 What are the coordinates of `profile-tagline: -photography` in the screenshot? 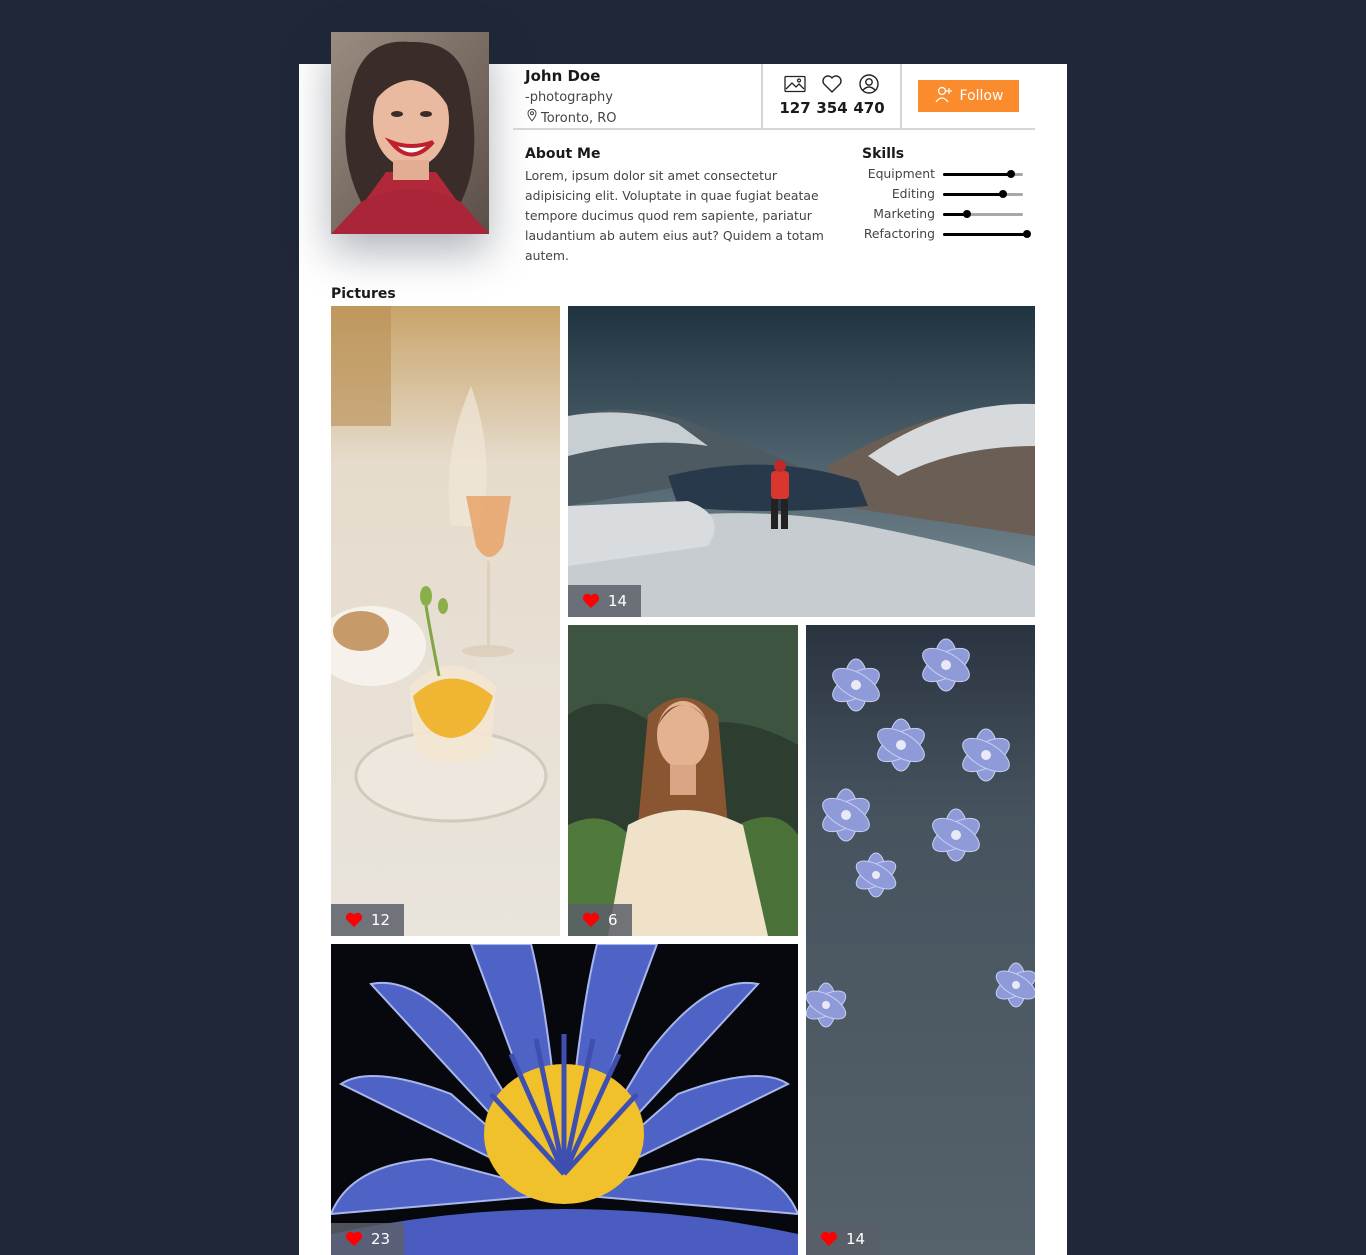 It's located at (569, 97).